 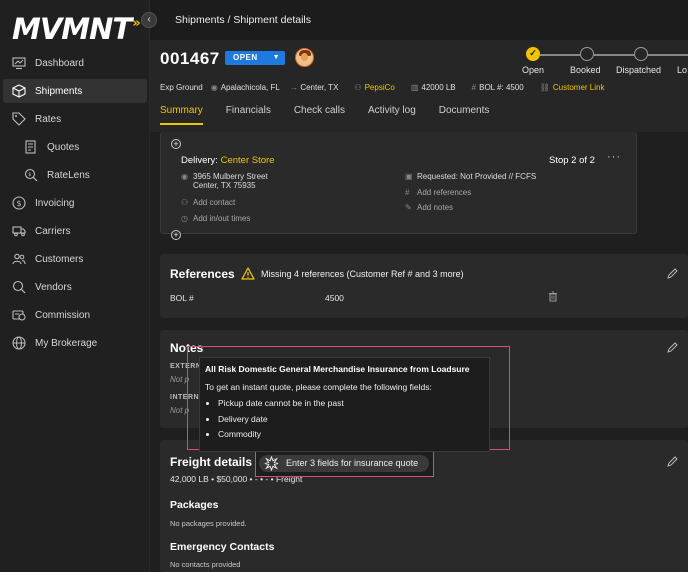 What do you see at coordinates (587, 54) in the screenshot?
I see `step-dot-booked` at bounding box center [587, 54].